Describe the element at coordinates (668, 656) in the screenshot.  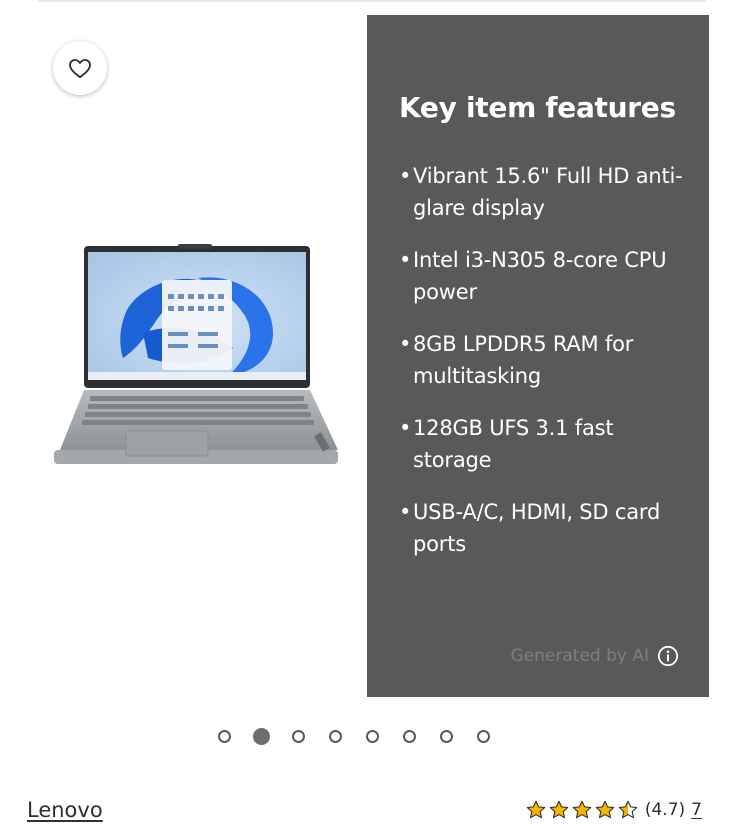
I see `info-icon` at that location.